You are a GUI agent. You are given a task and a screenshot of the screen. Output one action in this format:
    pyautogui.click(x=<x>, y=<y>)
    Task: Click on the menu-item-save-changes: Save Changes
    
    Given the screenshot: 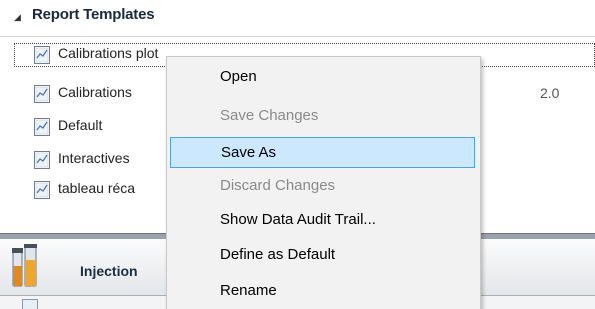 What is the action you would take?
    pyautogui.click(x=322, y=116)
    